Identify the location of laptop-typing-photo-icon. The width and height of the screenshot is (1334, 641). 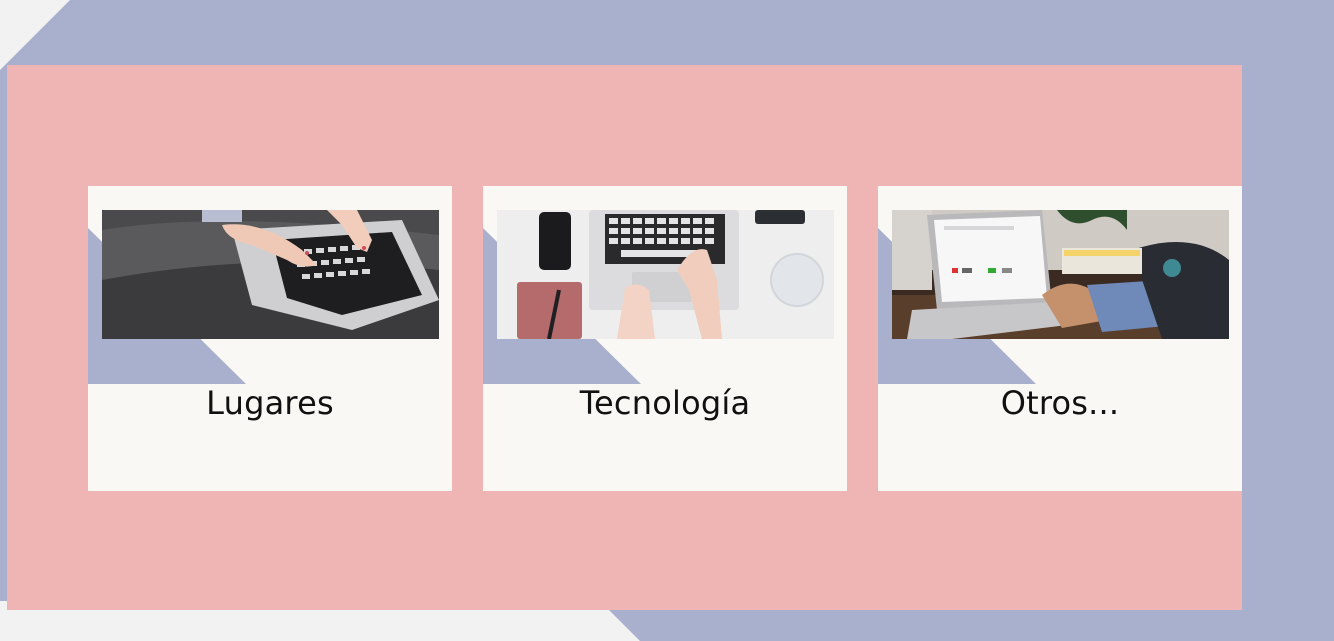
(270, 274).